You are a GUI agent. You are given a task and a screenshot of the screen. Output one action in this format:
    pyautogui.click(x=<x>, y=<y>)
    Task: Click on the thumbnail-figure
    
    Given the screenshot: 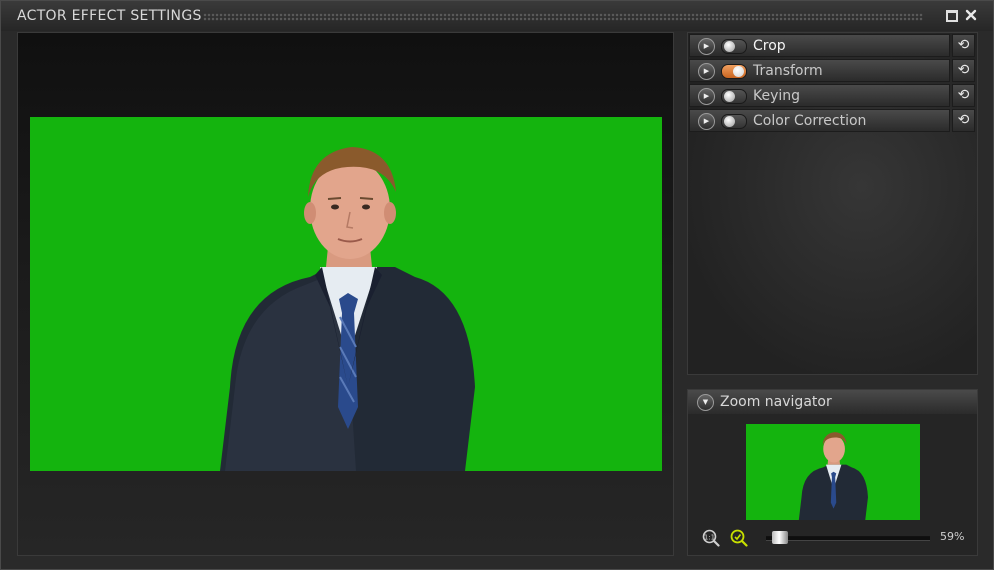 What is the action you would take?
    pyautogui.click(x=833, y=476)
    